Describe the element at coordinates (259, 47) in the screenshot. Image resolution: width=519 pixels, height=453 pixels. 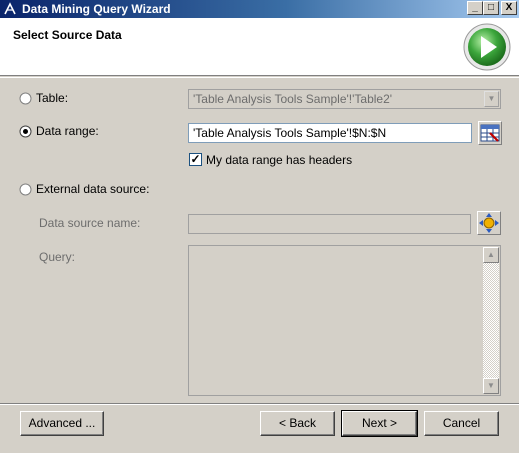
I see `wizard-header: Select Source Data` at that location.